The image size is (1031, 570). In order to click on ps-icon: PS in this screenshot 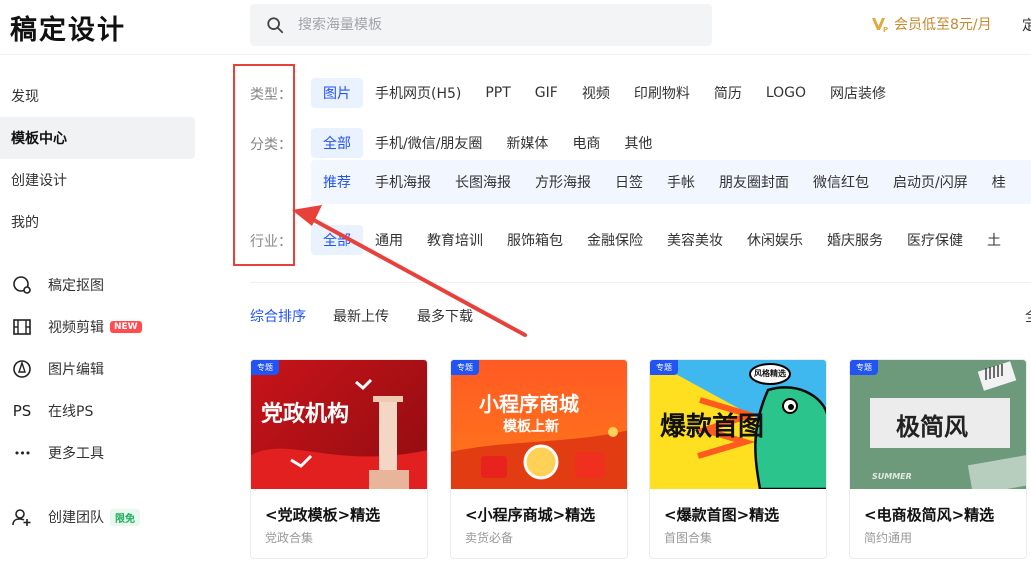, I will do `click(22, 411)`.